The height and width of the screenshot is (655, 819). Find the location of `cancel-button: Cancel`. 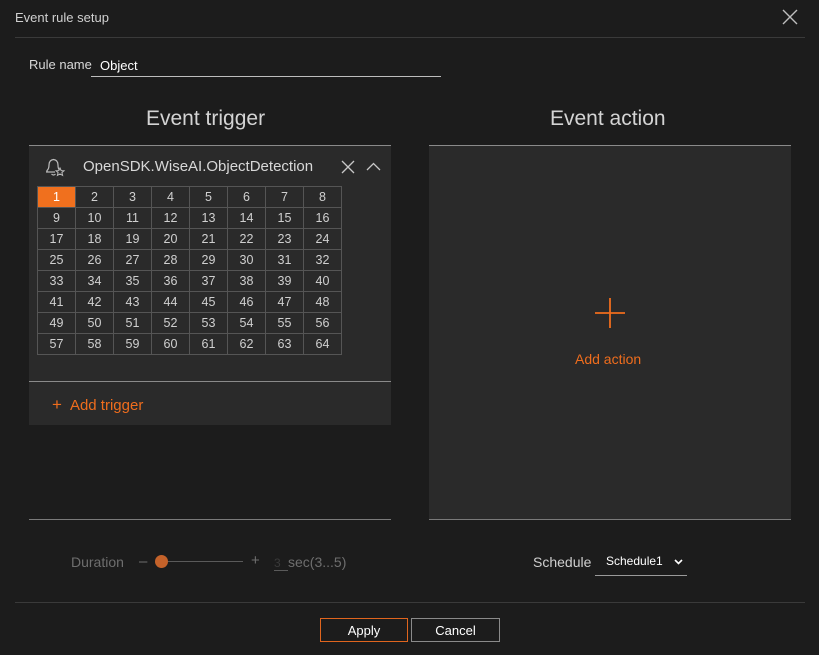

cancel-button: Cancel is located at coordinates (455, 630).